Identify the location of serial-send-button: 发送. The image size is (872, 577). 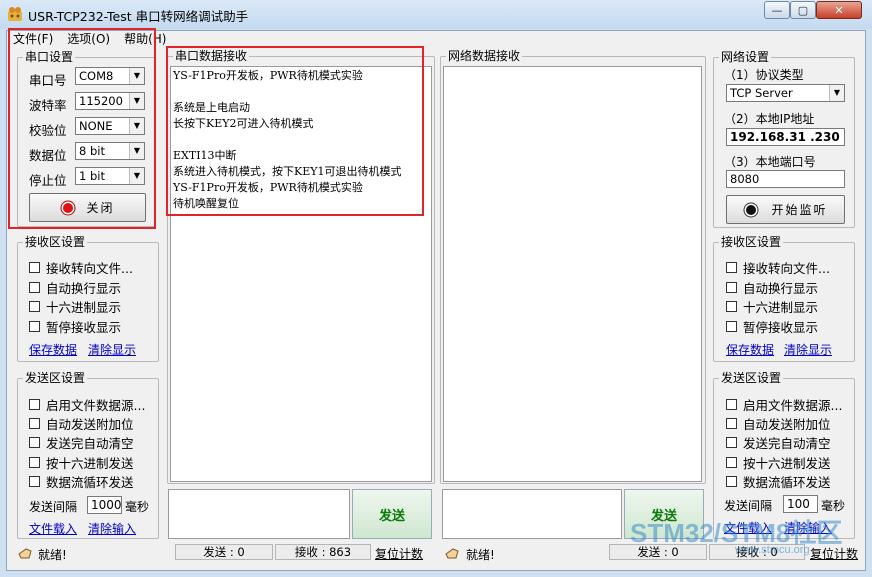
(392, 514).